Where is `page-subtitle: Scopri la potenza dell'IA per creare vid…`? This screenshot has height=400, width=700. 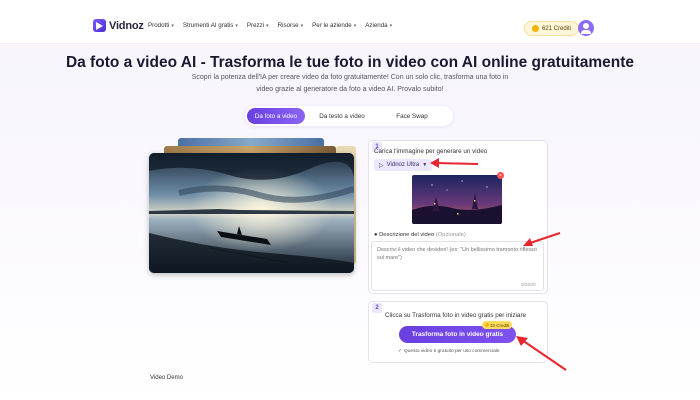 page-subtitle: Scopri la potenza dell'IA per creare vid… is located at coordinates (350, 83).